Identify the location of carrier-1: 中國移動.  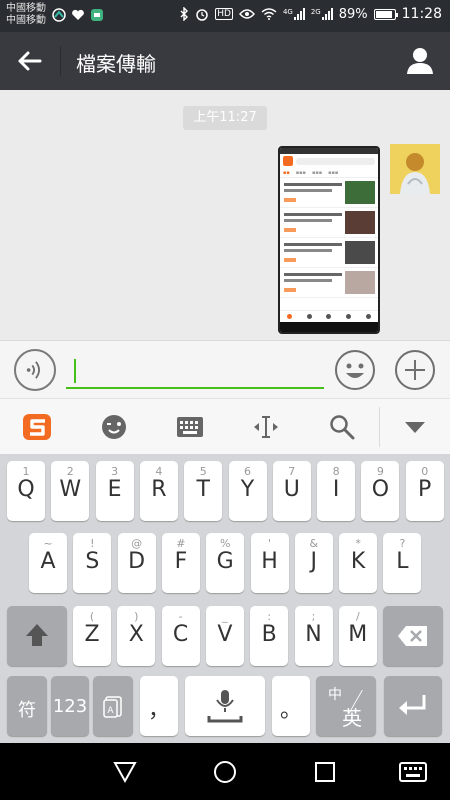
(26, 8).